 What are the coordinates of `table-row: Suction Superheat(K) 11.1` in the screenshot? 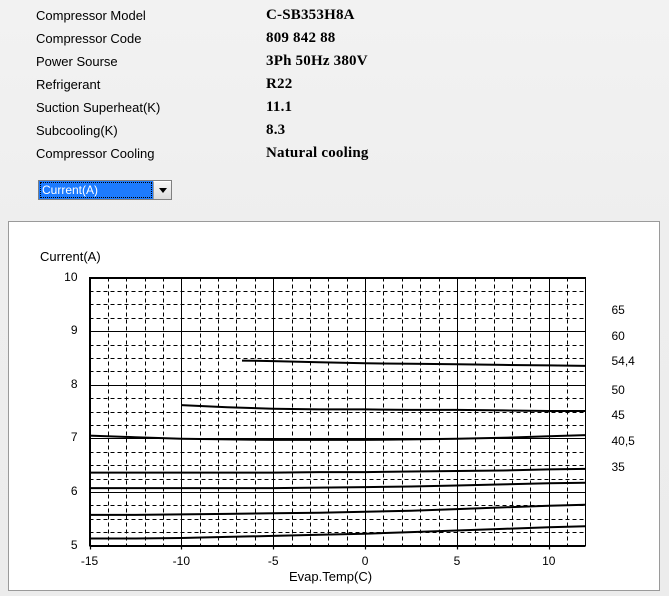 It's located at (202, 107).